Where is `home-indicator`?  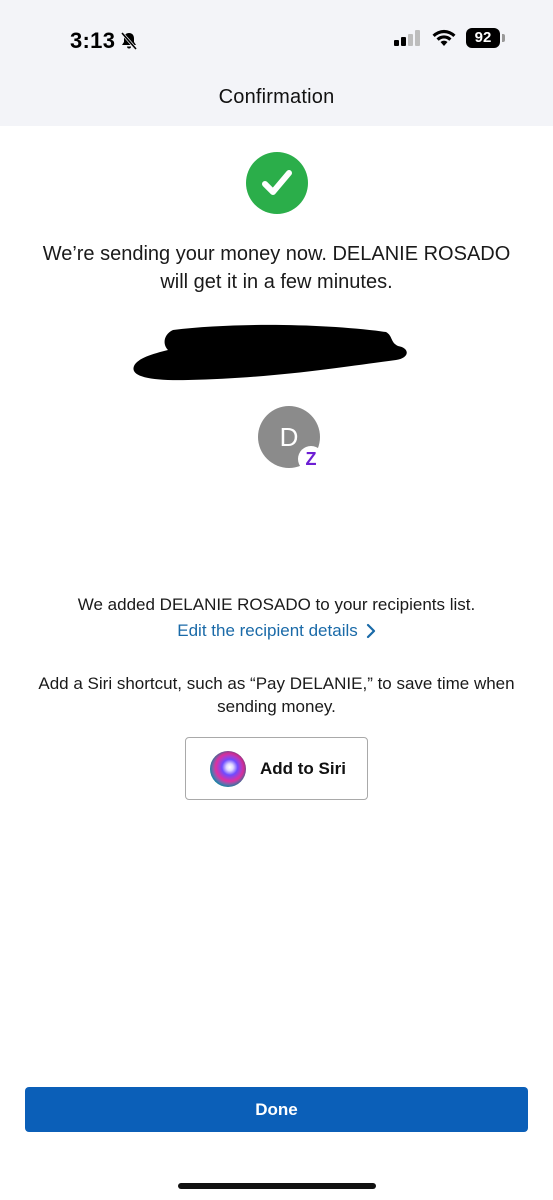
home-indicator is located at coordinates (277, 1186).